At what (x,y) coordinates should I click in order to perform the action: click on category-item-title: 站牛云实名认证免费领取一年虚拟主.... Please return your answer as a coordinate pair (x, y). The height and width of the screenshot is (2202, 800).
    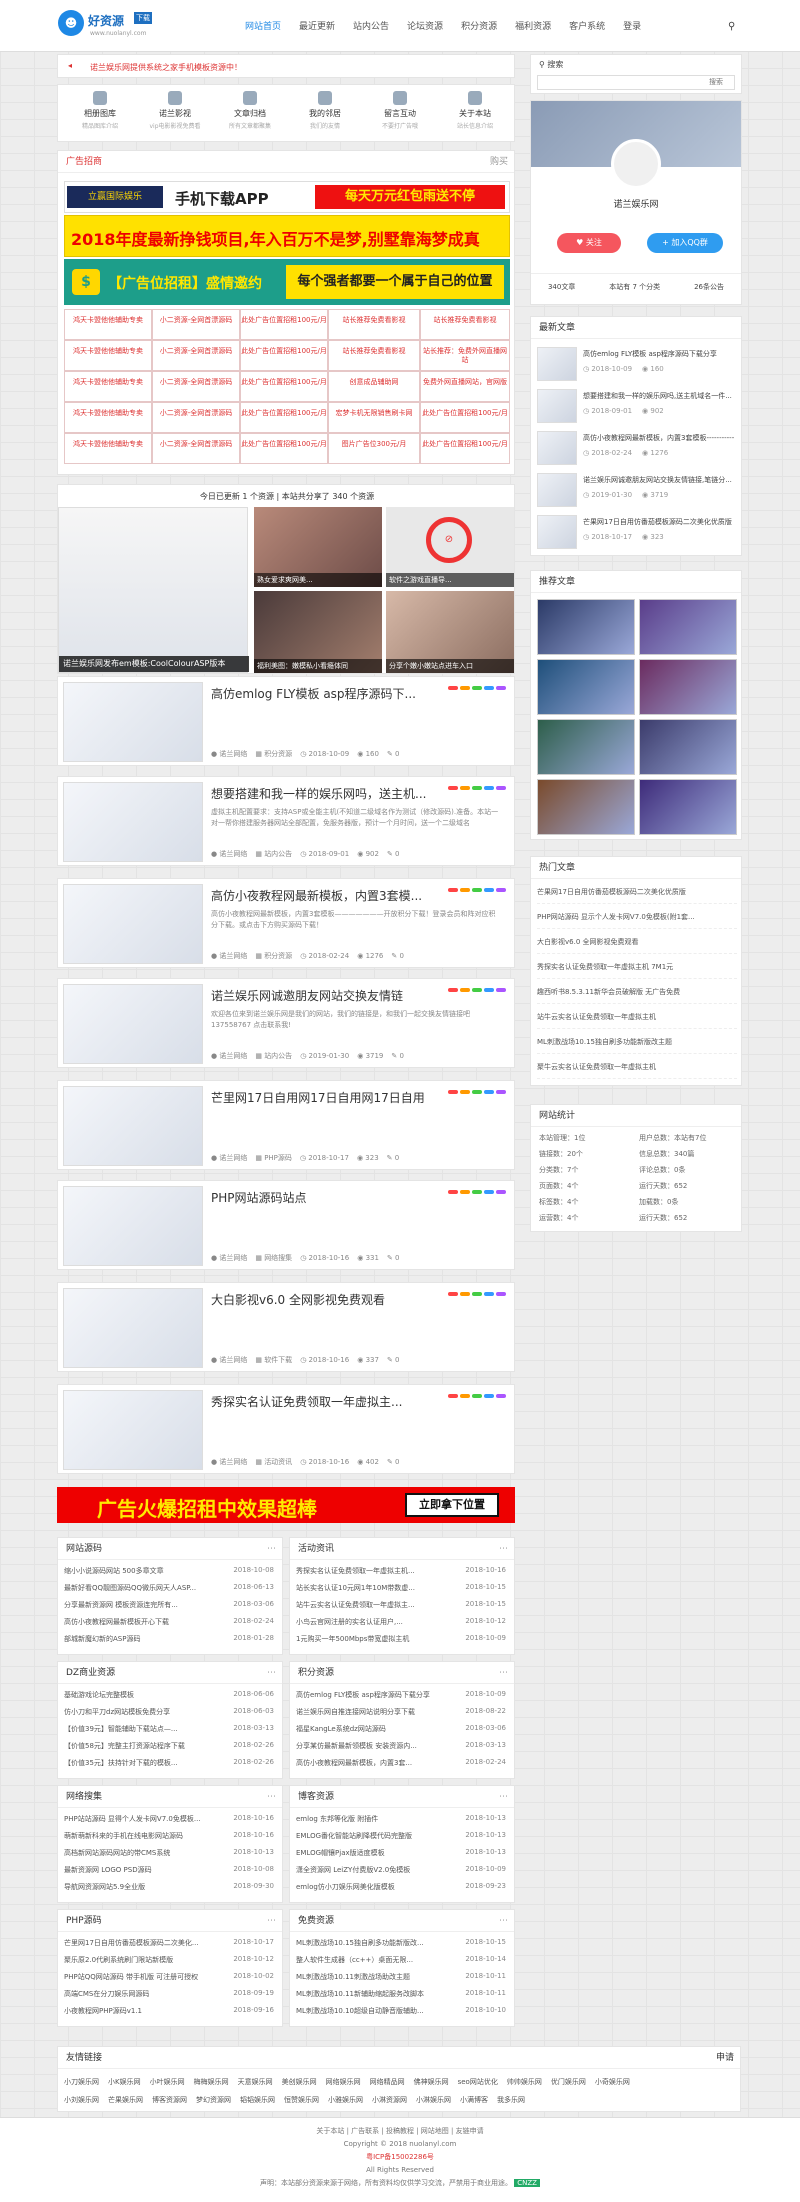
    Looking at the image, I should click on (355, 1605).